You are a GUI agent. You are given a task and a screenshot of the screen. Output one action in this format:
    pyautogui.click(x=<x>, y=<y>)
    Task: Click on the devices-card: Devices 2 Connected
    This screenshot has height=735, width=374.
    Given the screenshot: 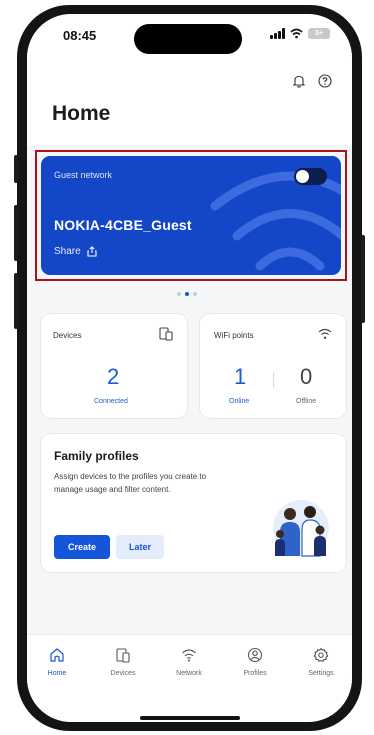 What is the action you would take?
    pyautogui.click(x=114, y=366)
    